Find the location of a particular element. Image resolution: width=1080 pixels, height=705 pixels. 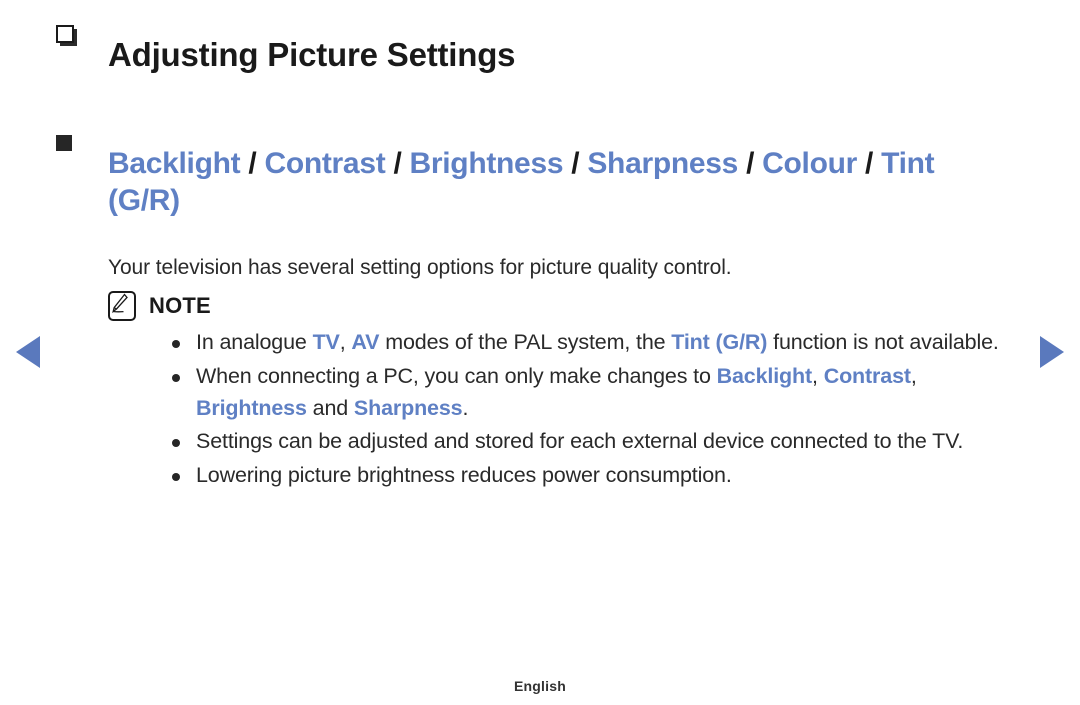

note-text-1c: modes of the PAL system, the is located at coordinates (525, 342).